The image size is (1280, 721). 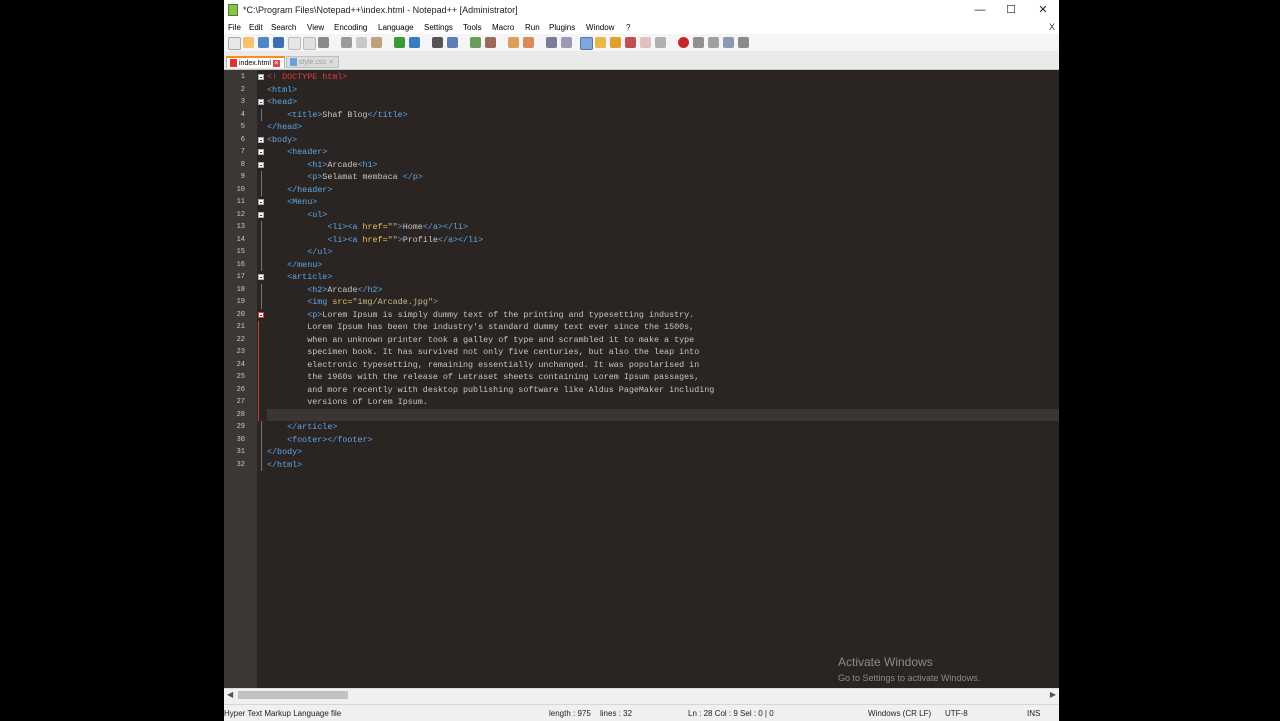 What do you see at coordinates (650, 165) in the screenshot?
I see `code-line: 8 <h1>Arcade<h1>` at bounding box center [650, 165].